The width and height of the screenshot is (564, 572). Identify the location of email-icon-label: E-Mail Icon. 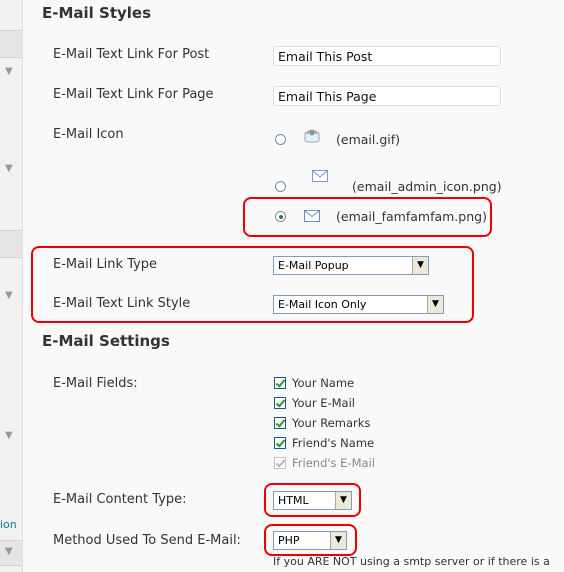
(88, 134).